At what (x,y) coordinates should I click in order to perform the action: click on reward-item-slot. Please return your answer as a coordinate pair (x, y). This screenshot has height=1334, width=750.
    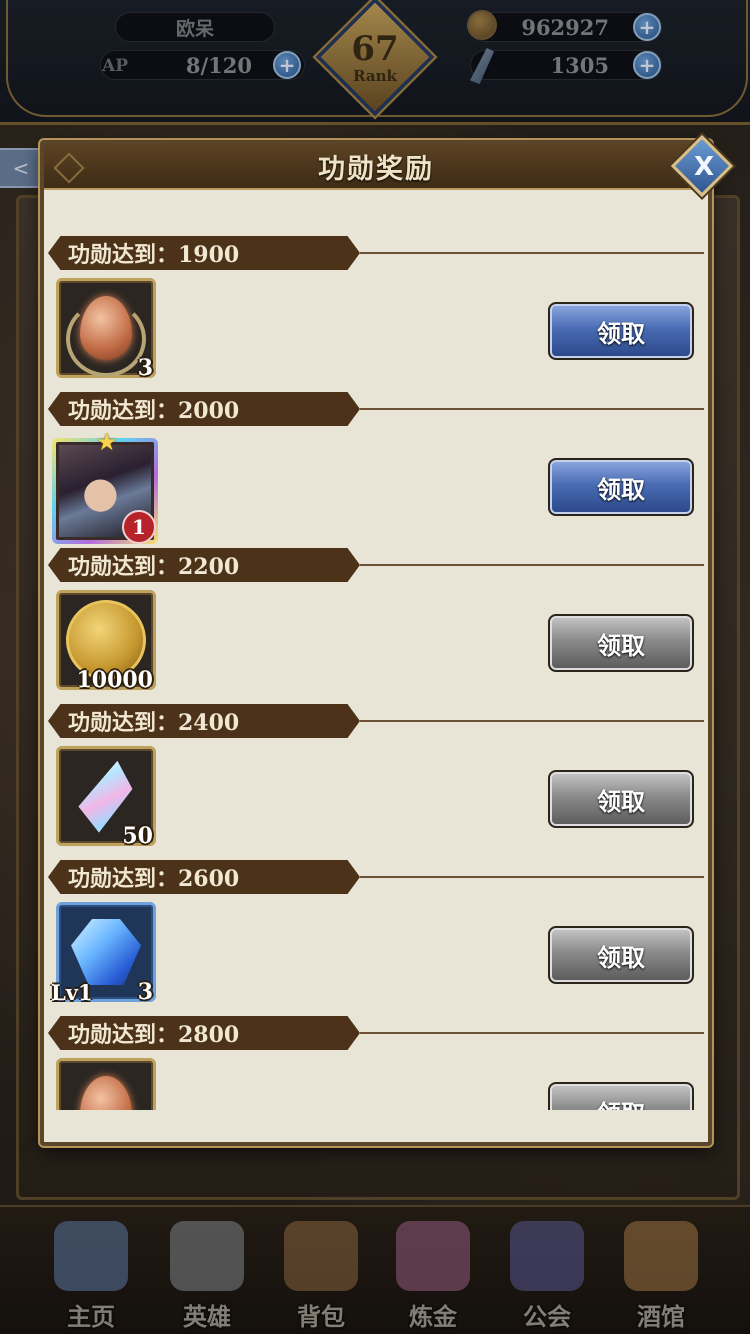
    Looking at the image, I should click on (106, 1084).